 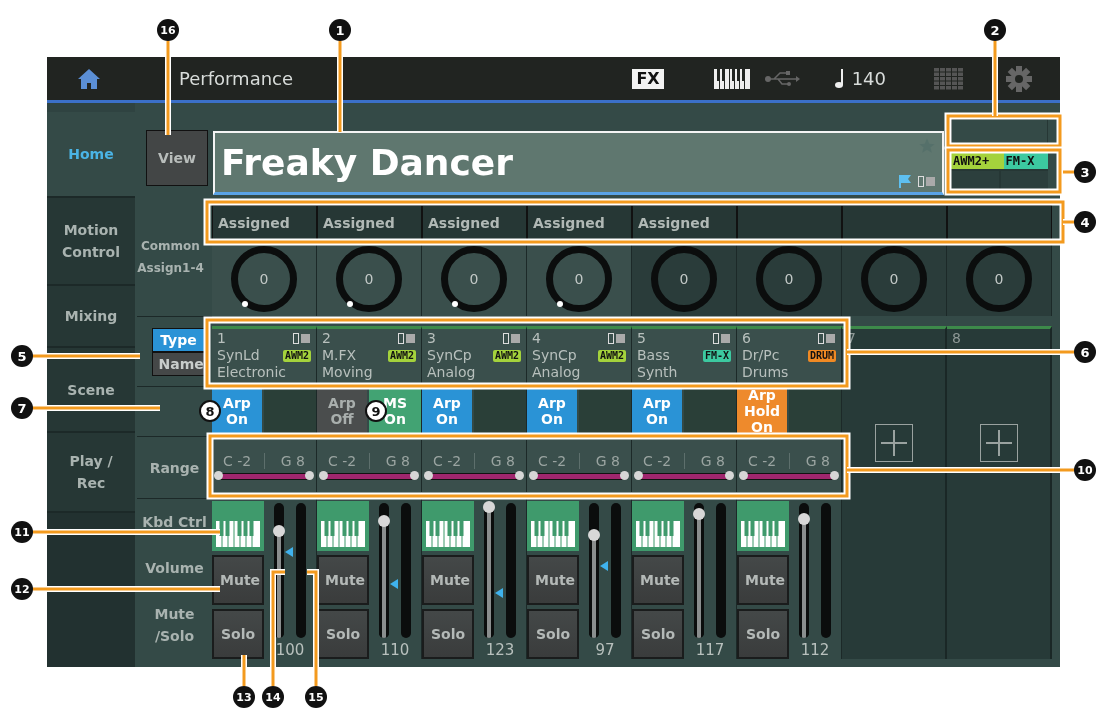 What do you see at coordinates (316, 697) in the screenshot?
I see `callout-number: 15` at bounding box center [316, 697].